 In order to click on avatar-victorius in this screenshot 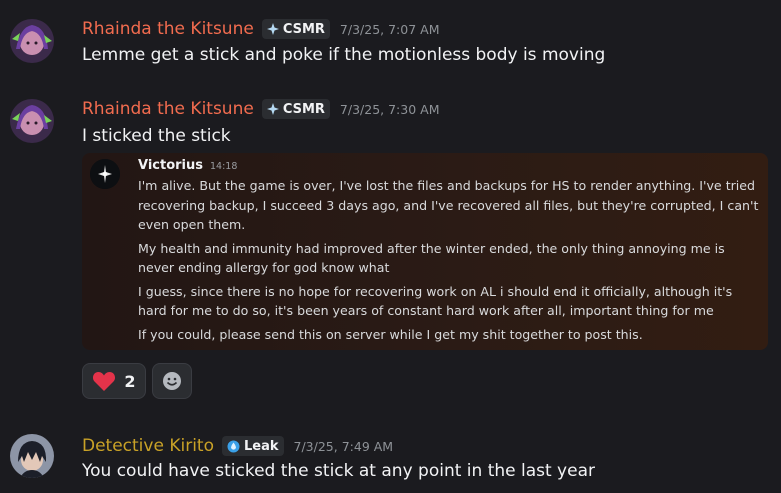, I will do `click(105, 174)`.